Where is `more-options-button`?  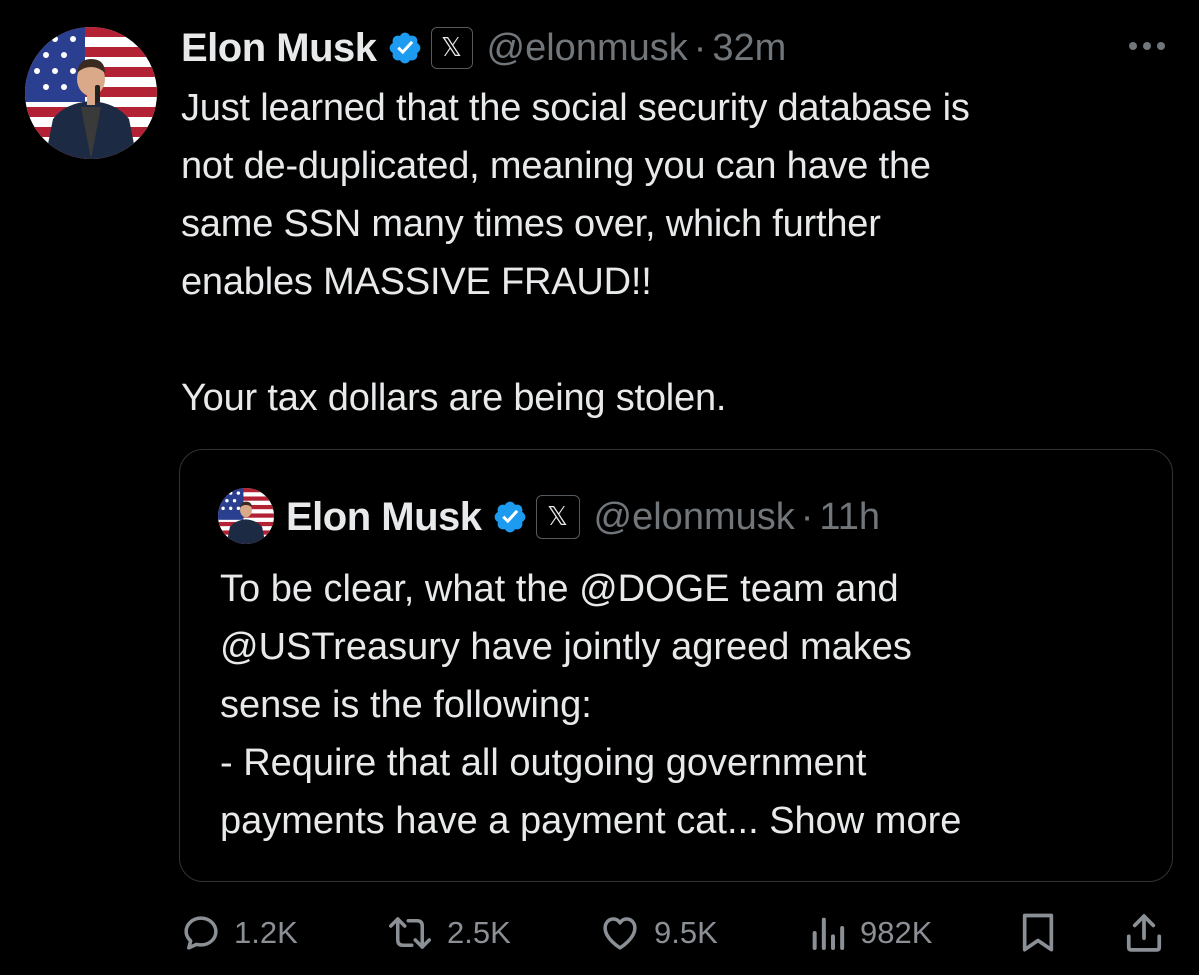 more-options-button is located at coordinates (1147, 46).